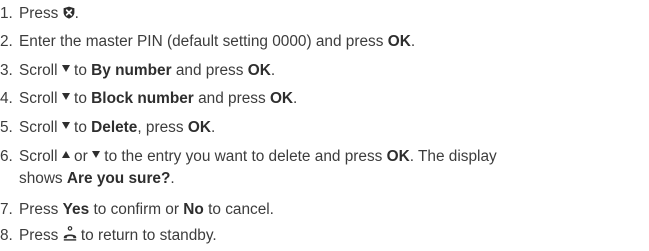 Image resolution: width=649 pixels, height=251 pixels. What do you see at coordinates (6, 235) in the screenshot?
I see `step-number: 8.` at bounding box center [6, 235].